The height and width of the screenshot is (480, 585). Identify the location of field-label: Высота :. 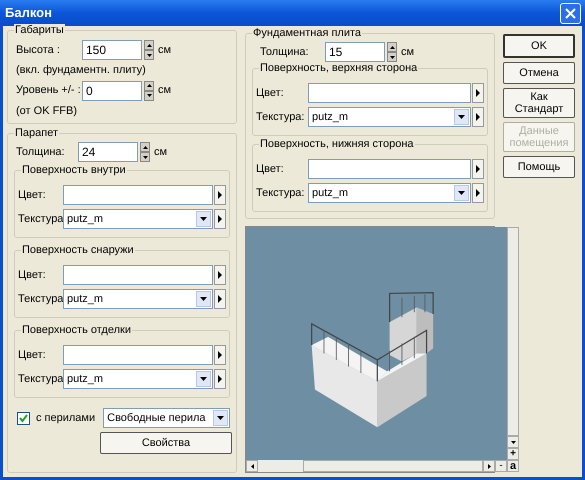
(38, 50).